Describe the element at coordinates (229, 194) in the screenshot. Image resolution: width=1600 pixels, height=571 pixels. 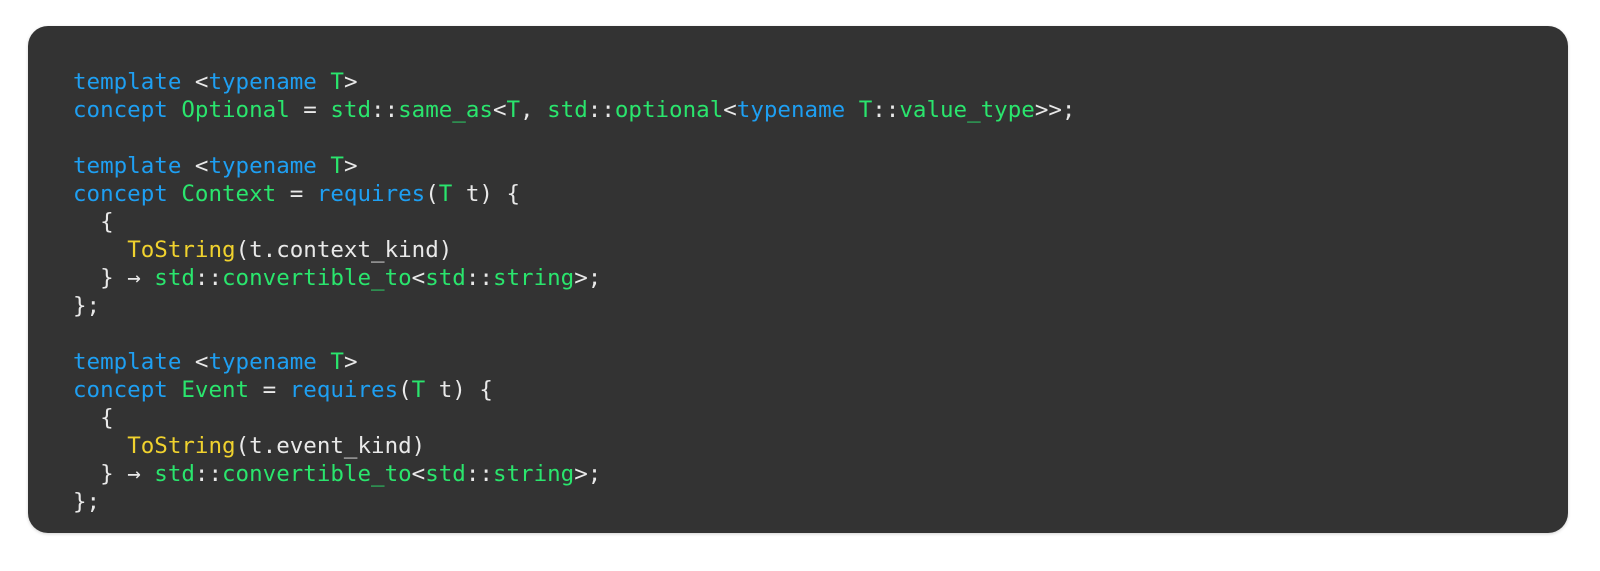
I see `code-token: Context` at that location.